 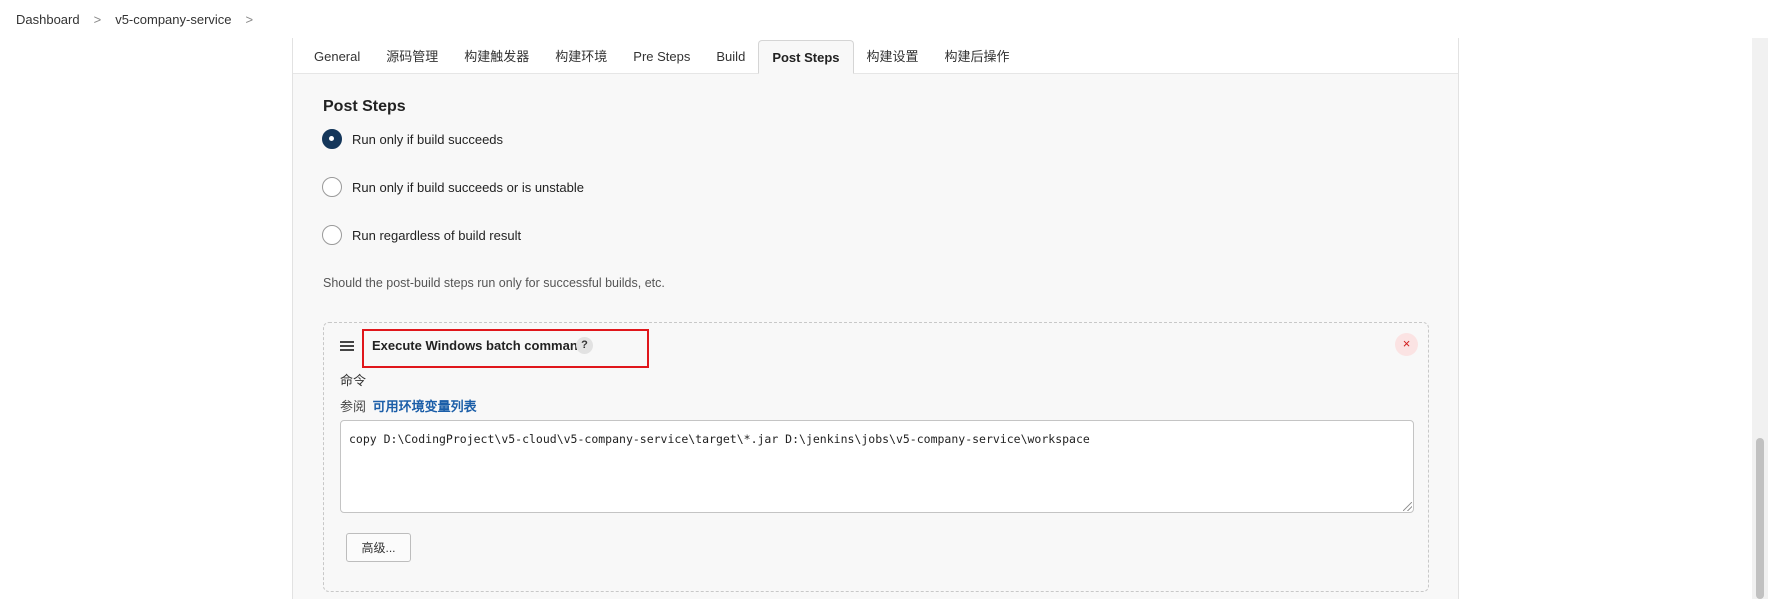 I want to click on radio-run-if-success: Run only if build succeeds, so click(x=412, y=139).